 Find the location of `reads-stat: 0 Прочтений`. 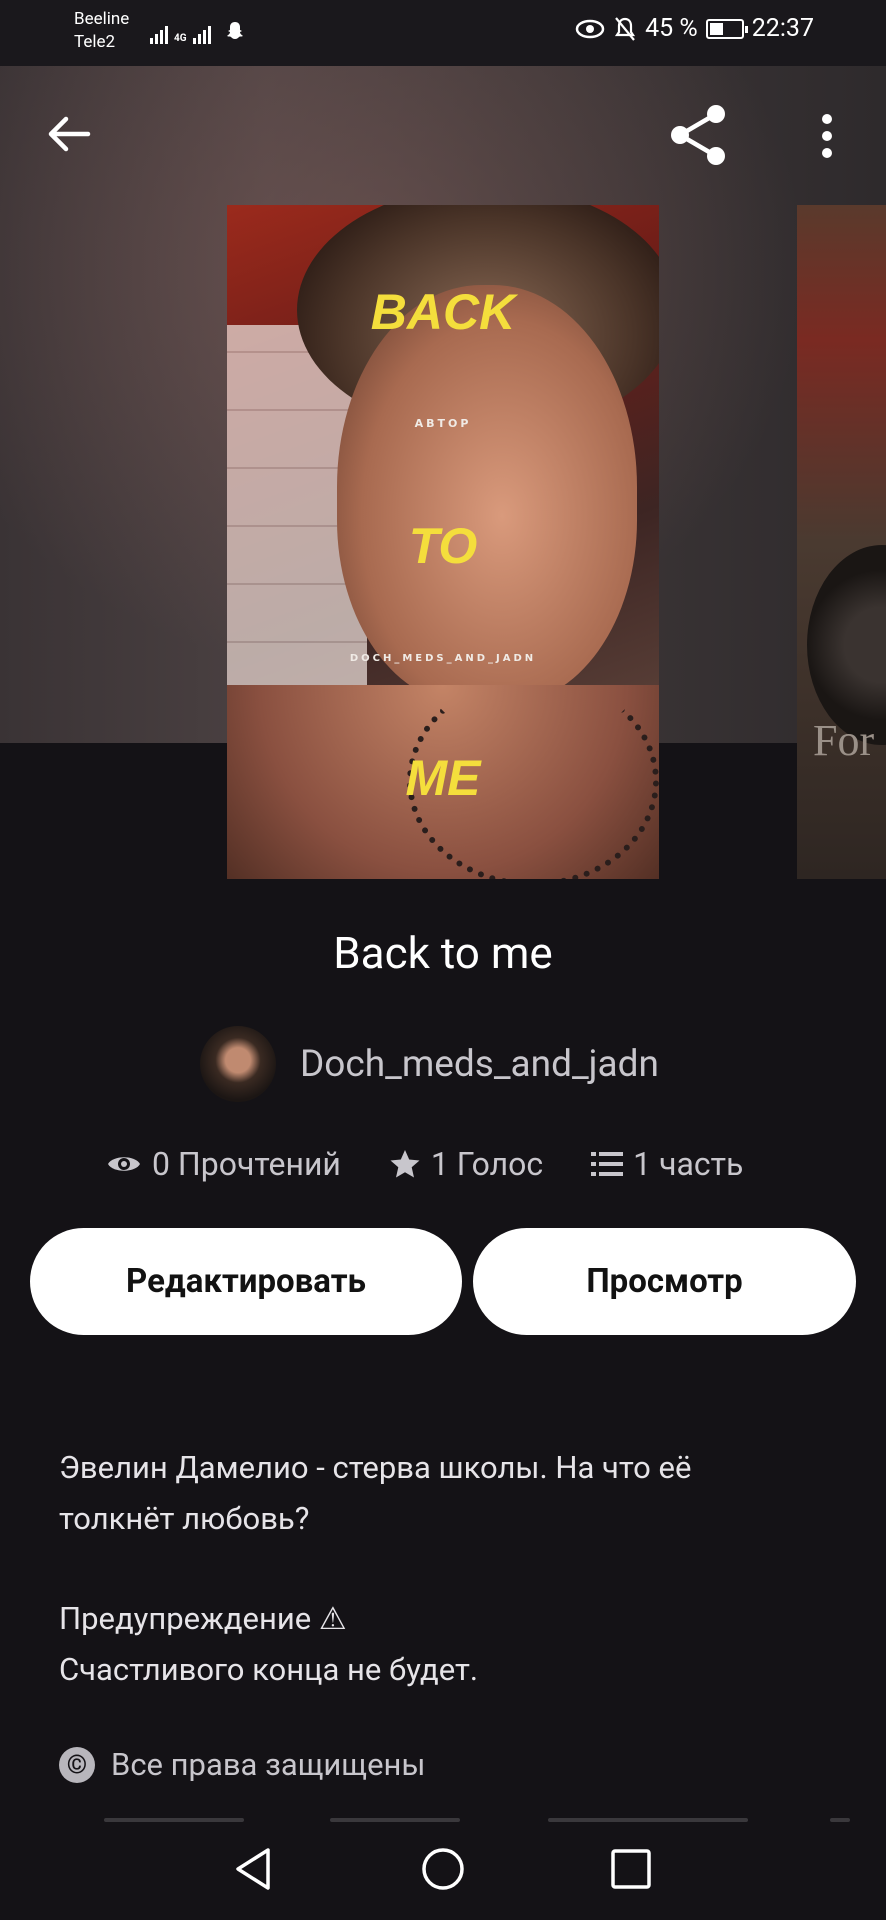

reads-stat: 0 Прочтений is located at coordinates (223, 1164).